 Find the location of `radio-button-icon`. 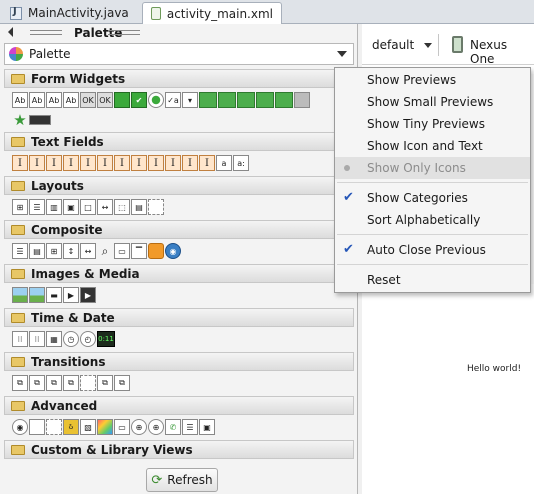

radio-button-icon is located at coordinates (156, 100).